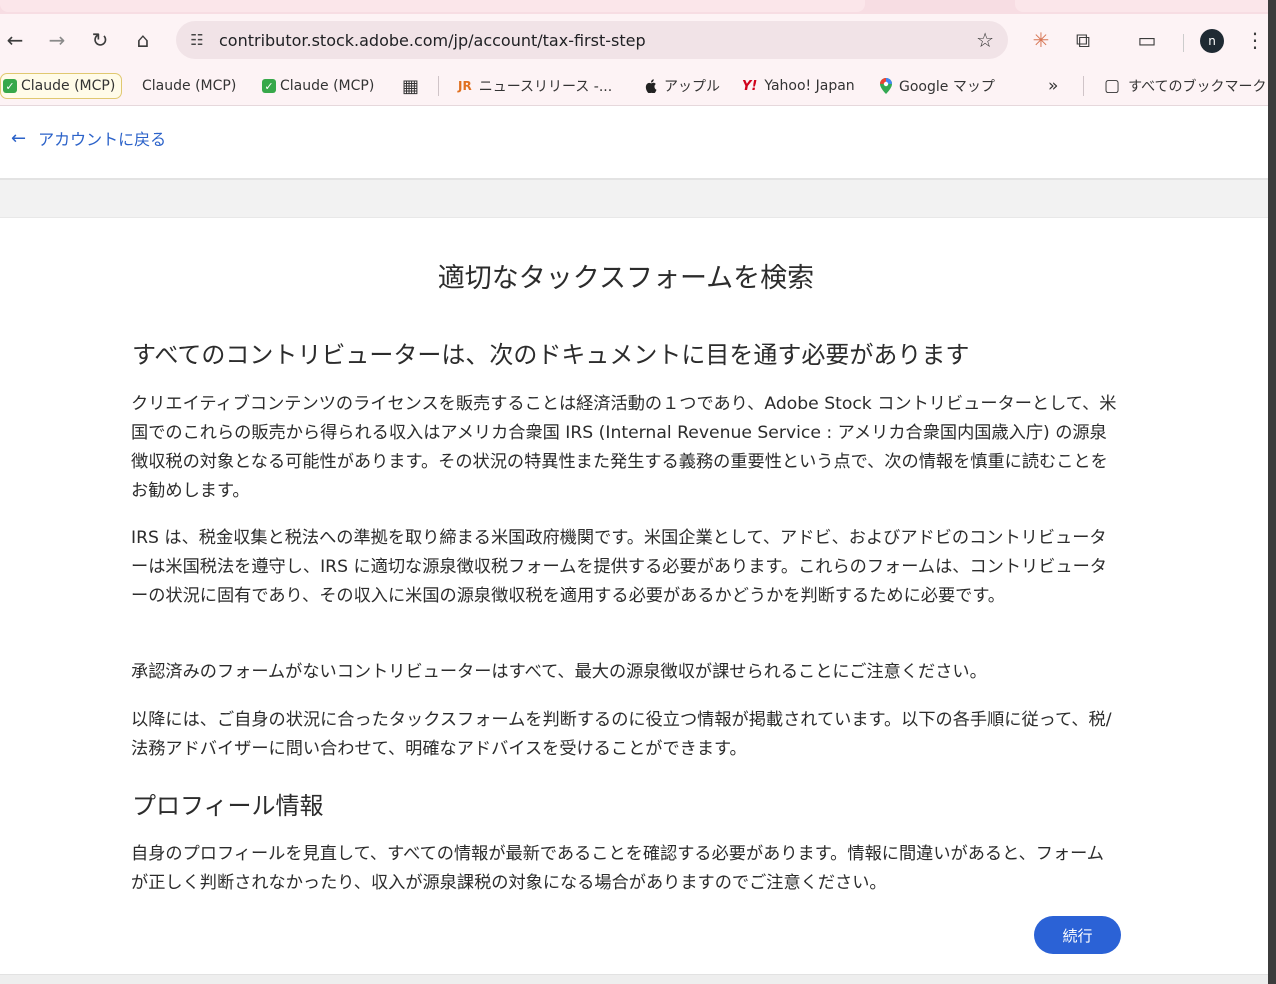 The height and width of the screenshot is (984, 1276). What do you see at coordinates (143, 40) in the screenshot?
I see `home-icon: ⌂` at bounding box center [143, 40].